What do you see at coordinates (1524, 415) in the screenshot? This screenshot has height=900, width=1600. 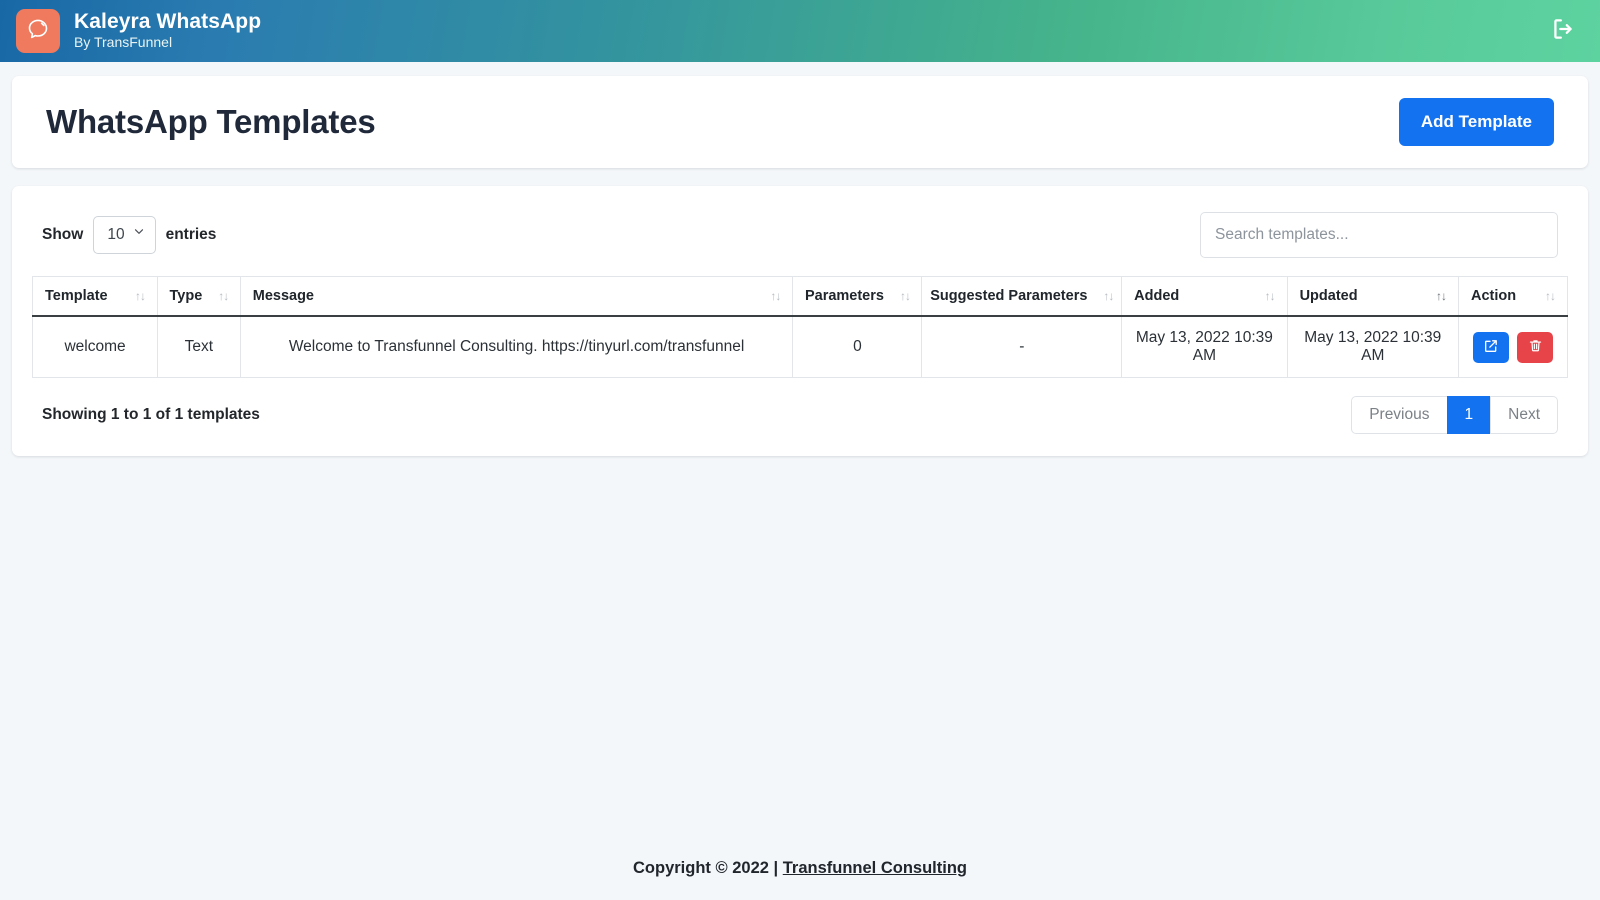 I see `pagination-next: Next` at bounding box center [1524, 415].